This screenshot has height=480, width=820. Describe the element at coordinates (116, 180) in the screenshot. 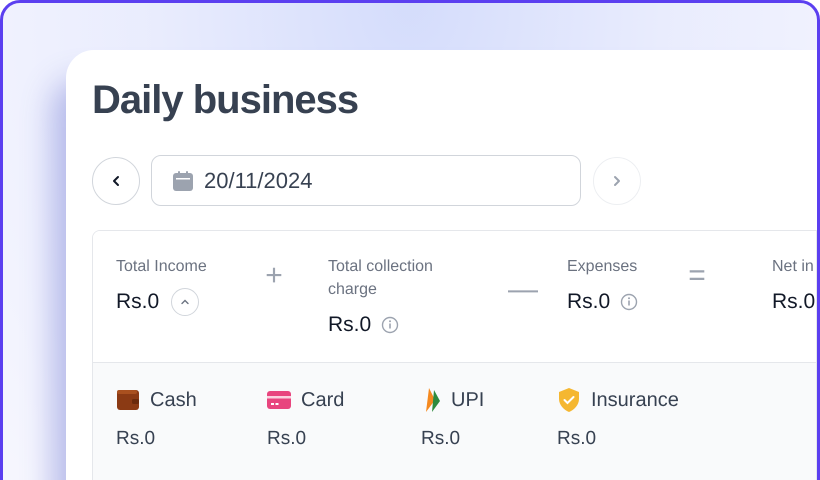

I see `previous-button` at that location.